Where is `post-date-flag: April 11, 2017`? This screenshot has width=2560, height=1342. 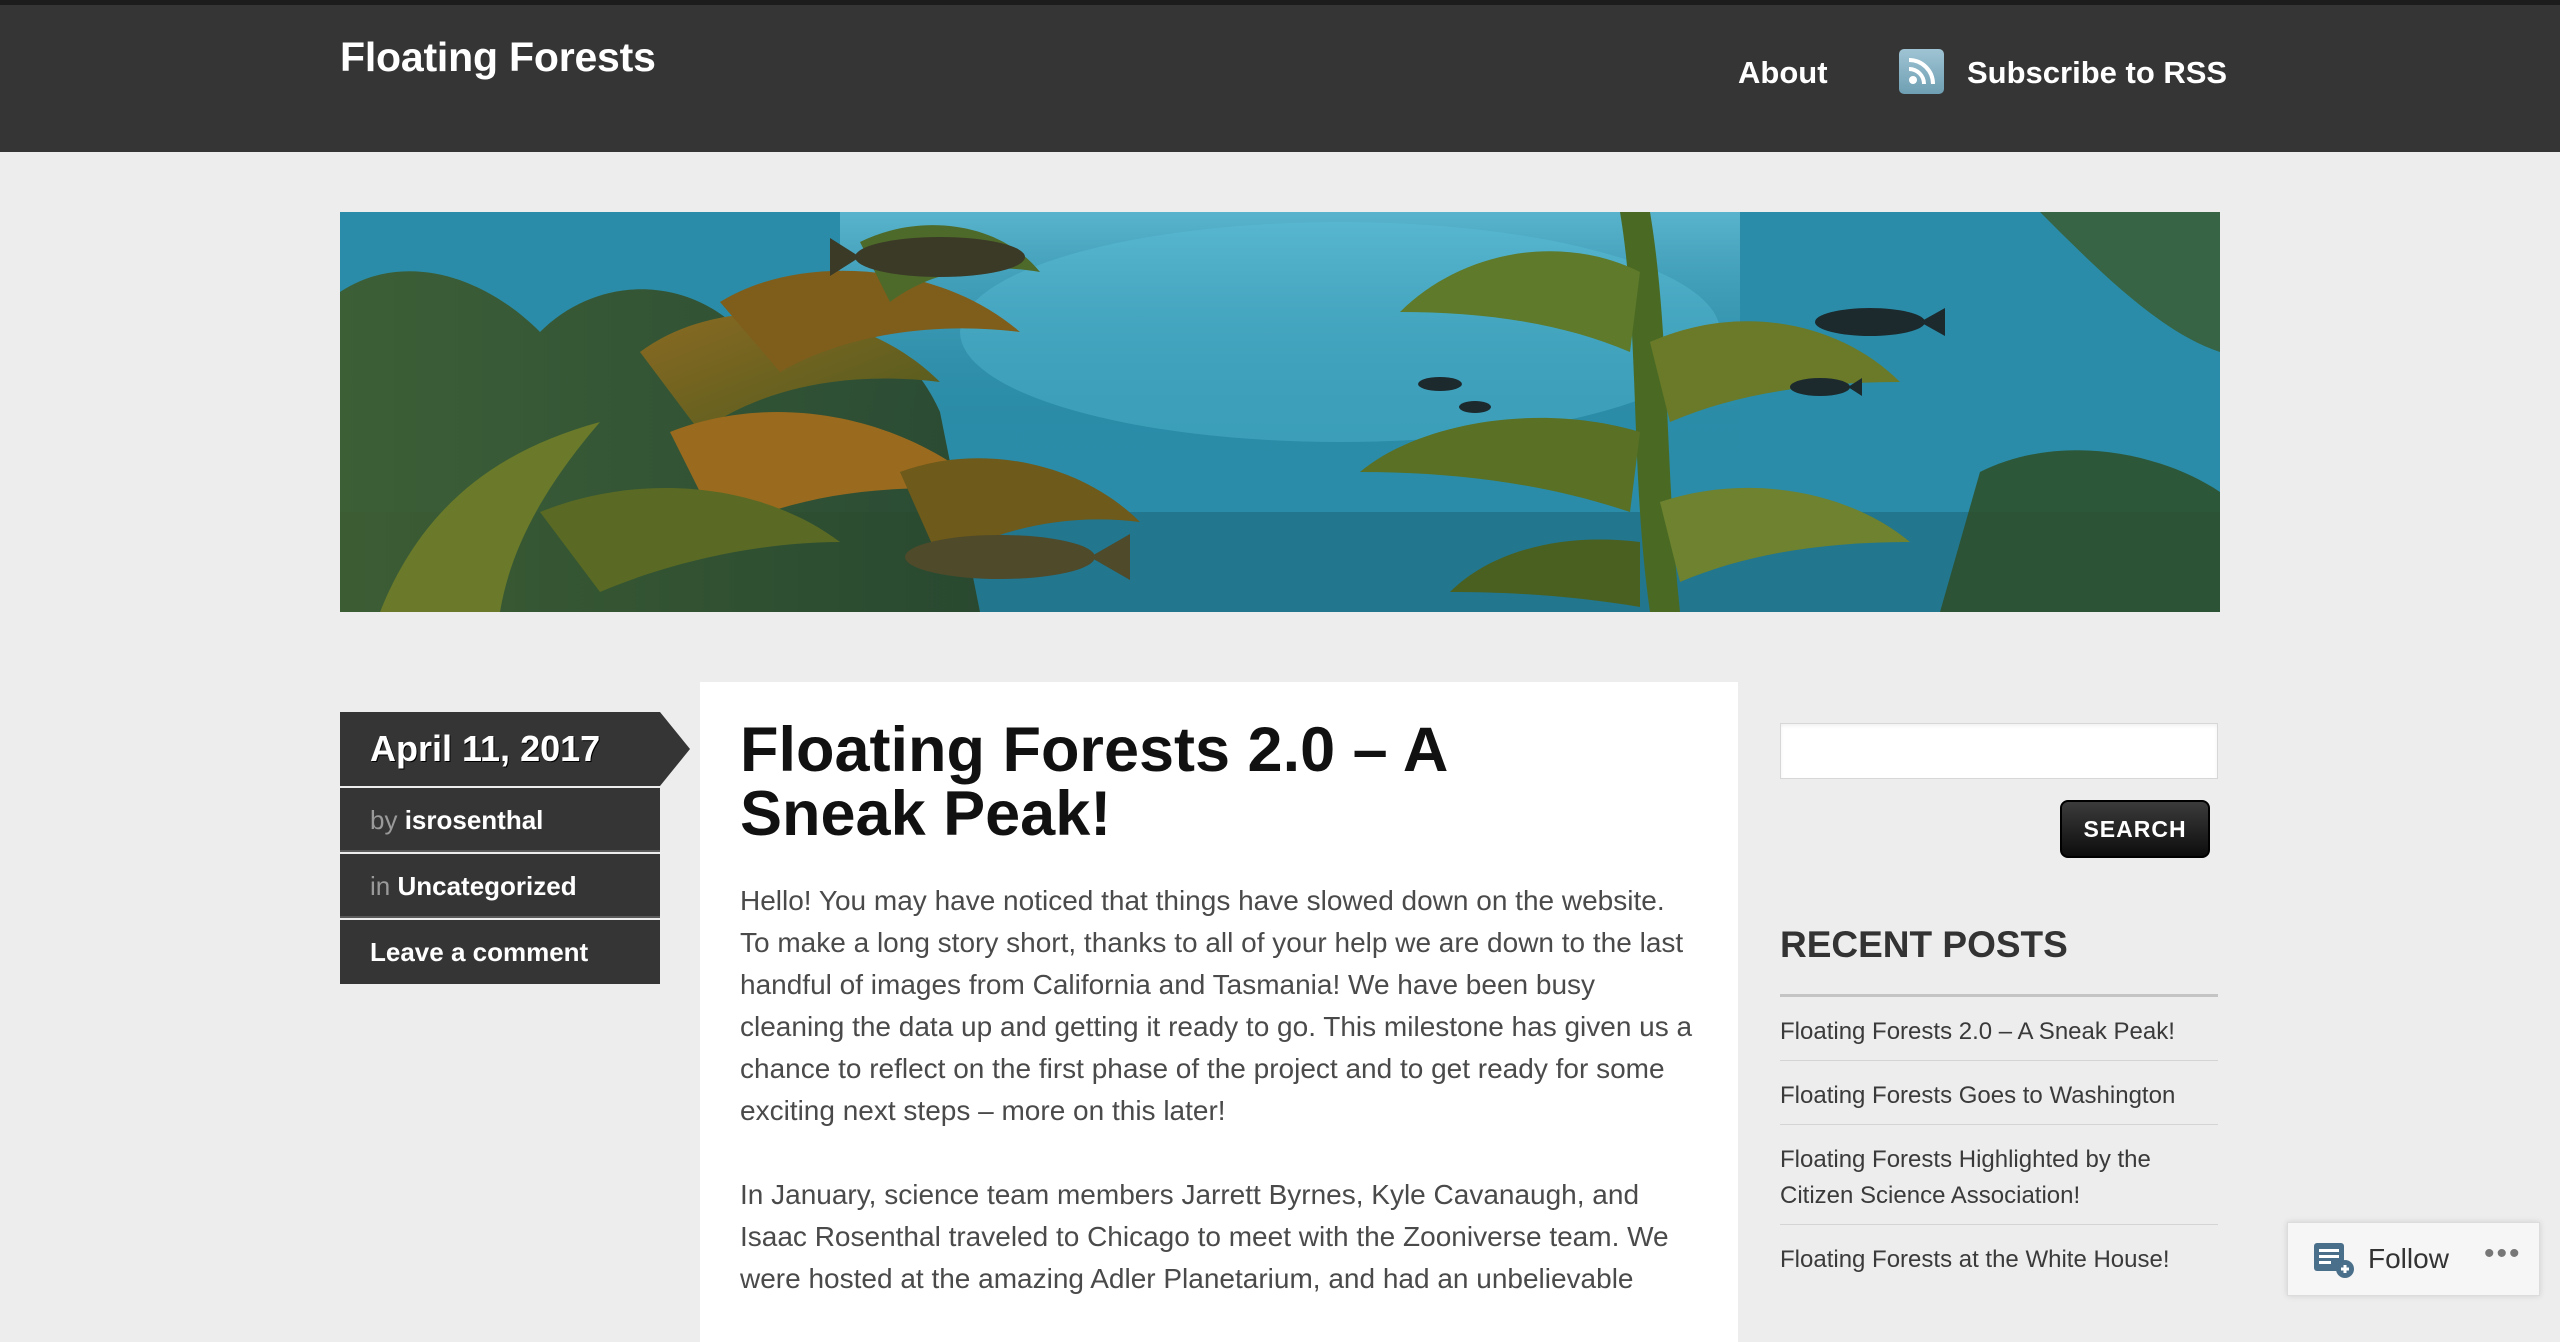
post-date-flag: April 11, 2017 is located at coordinates (515, 749).